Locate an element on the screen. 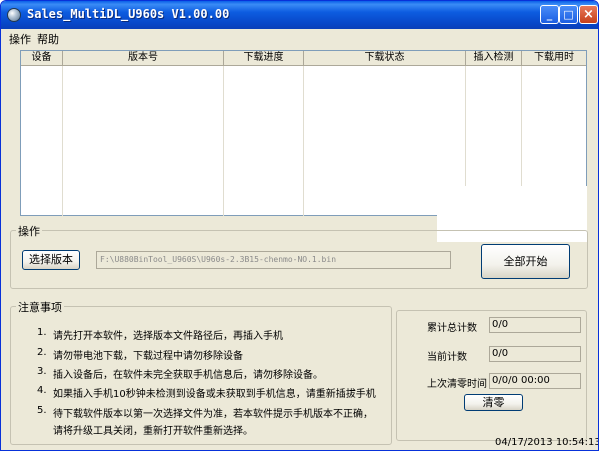 The image size is (599, 451). note-number: 5. is located at coordinates (42, 410).